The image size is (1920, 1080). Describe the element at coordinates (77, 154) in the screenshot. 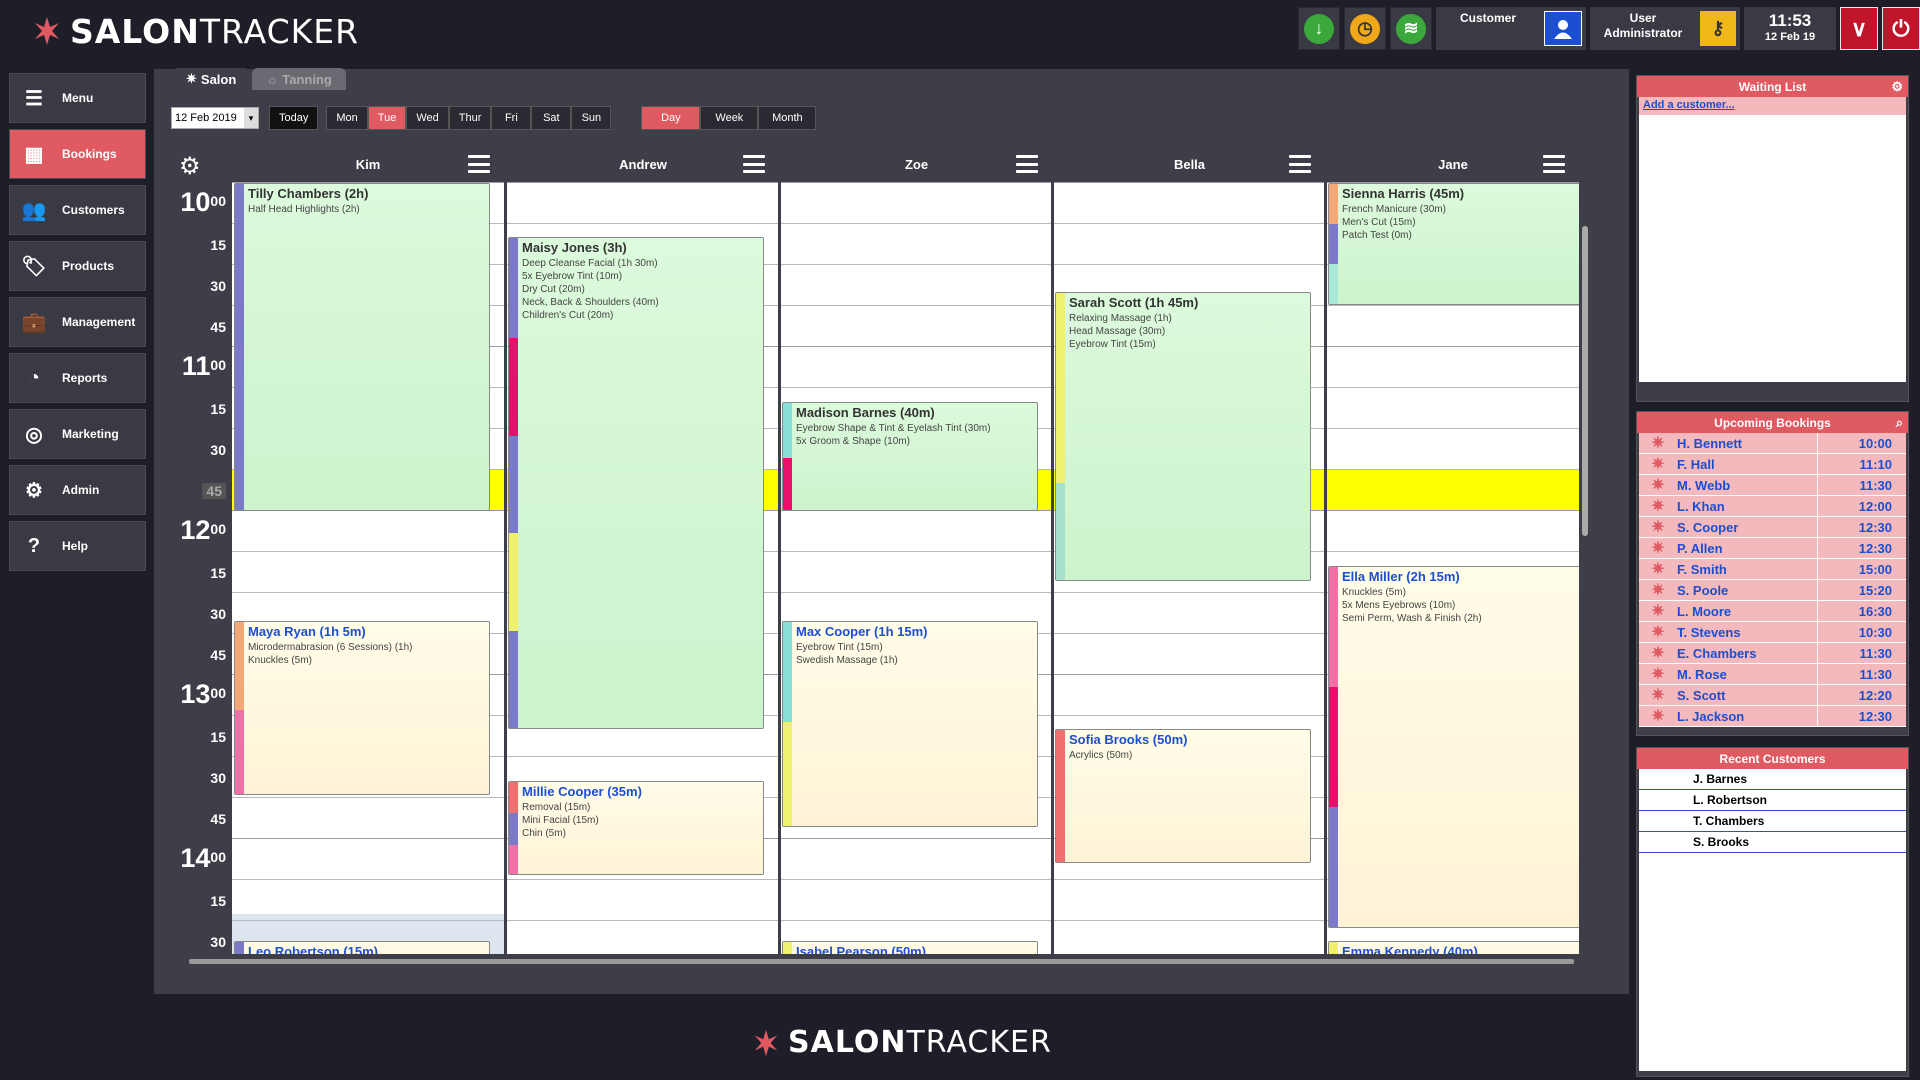

I see `sidebar-item-bookings: ▦ Bookings` at that location.